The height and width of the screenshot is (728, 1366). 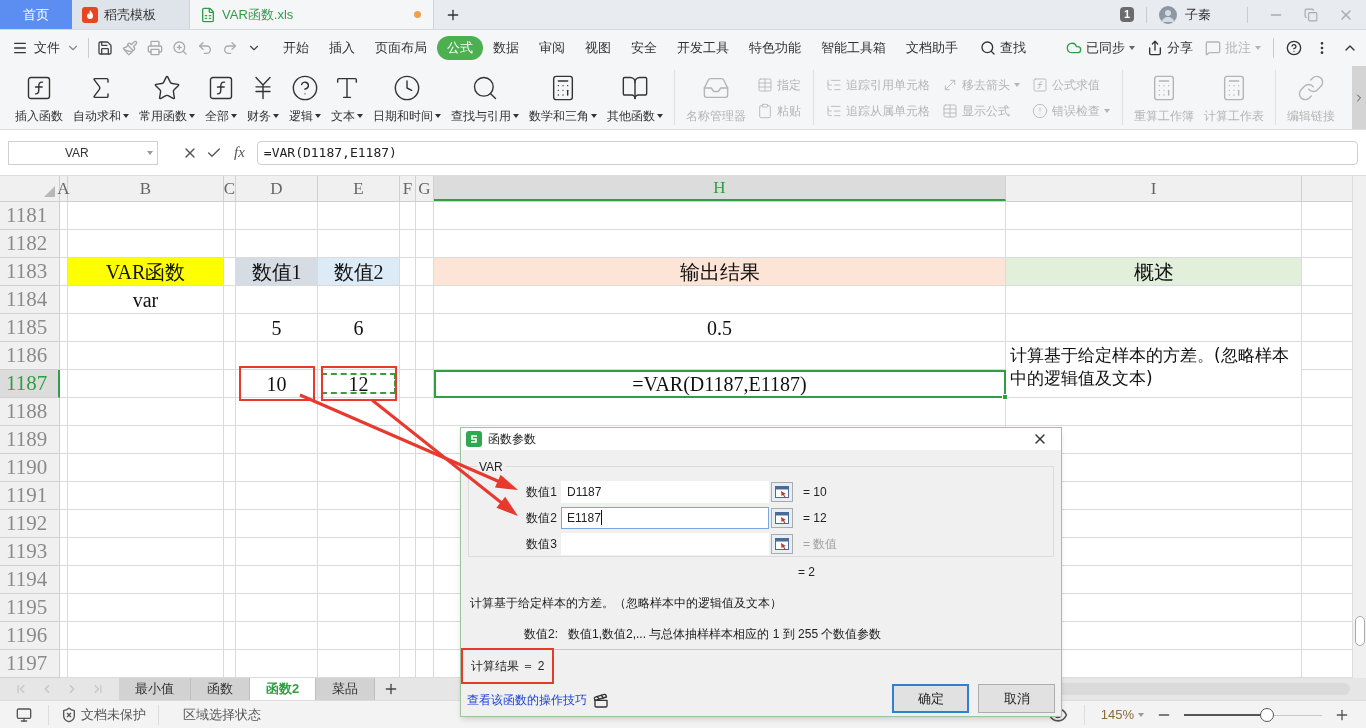 What do you see at coordinates (312, 14) in the screenshot?
I see `tab: VAR函数.xls` at bounding box center [312, 14].